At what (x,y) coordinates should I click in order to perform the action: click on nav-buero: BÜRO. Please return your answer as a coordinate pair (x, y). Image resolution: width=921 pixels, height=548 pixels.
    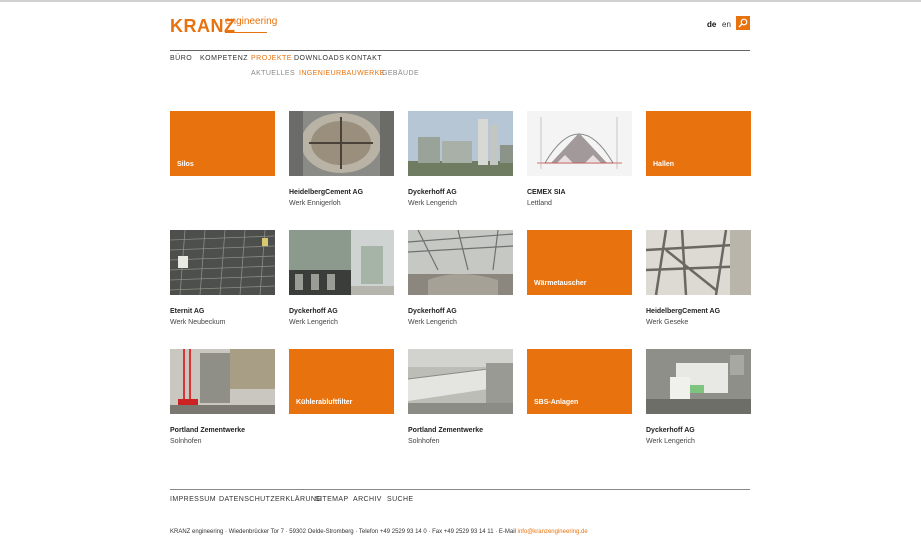
    Looking at the image, I should click on (181, 58).